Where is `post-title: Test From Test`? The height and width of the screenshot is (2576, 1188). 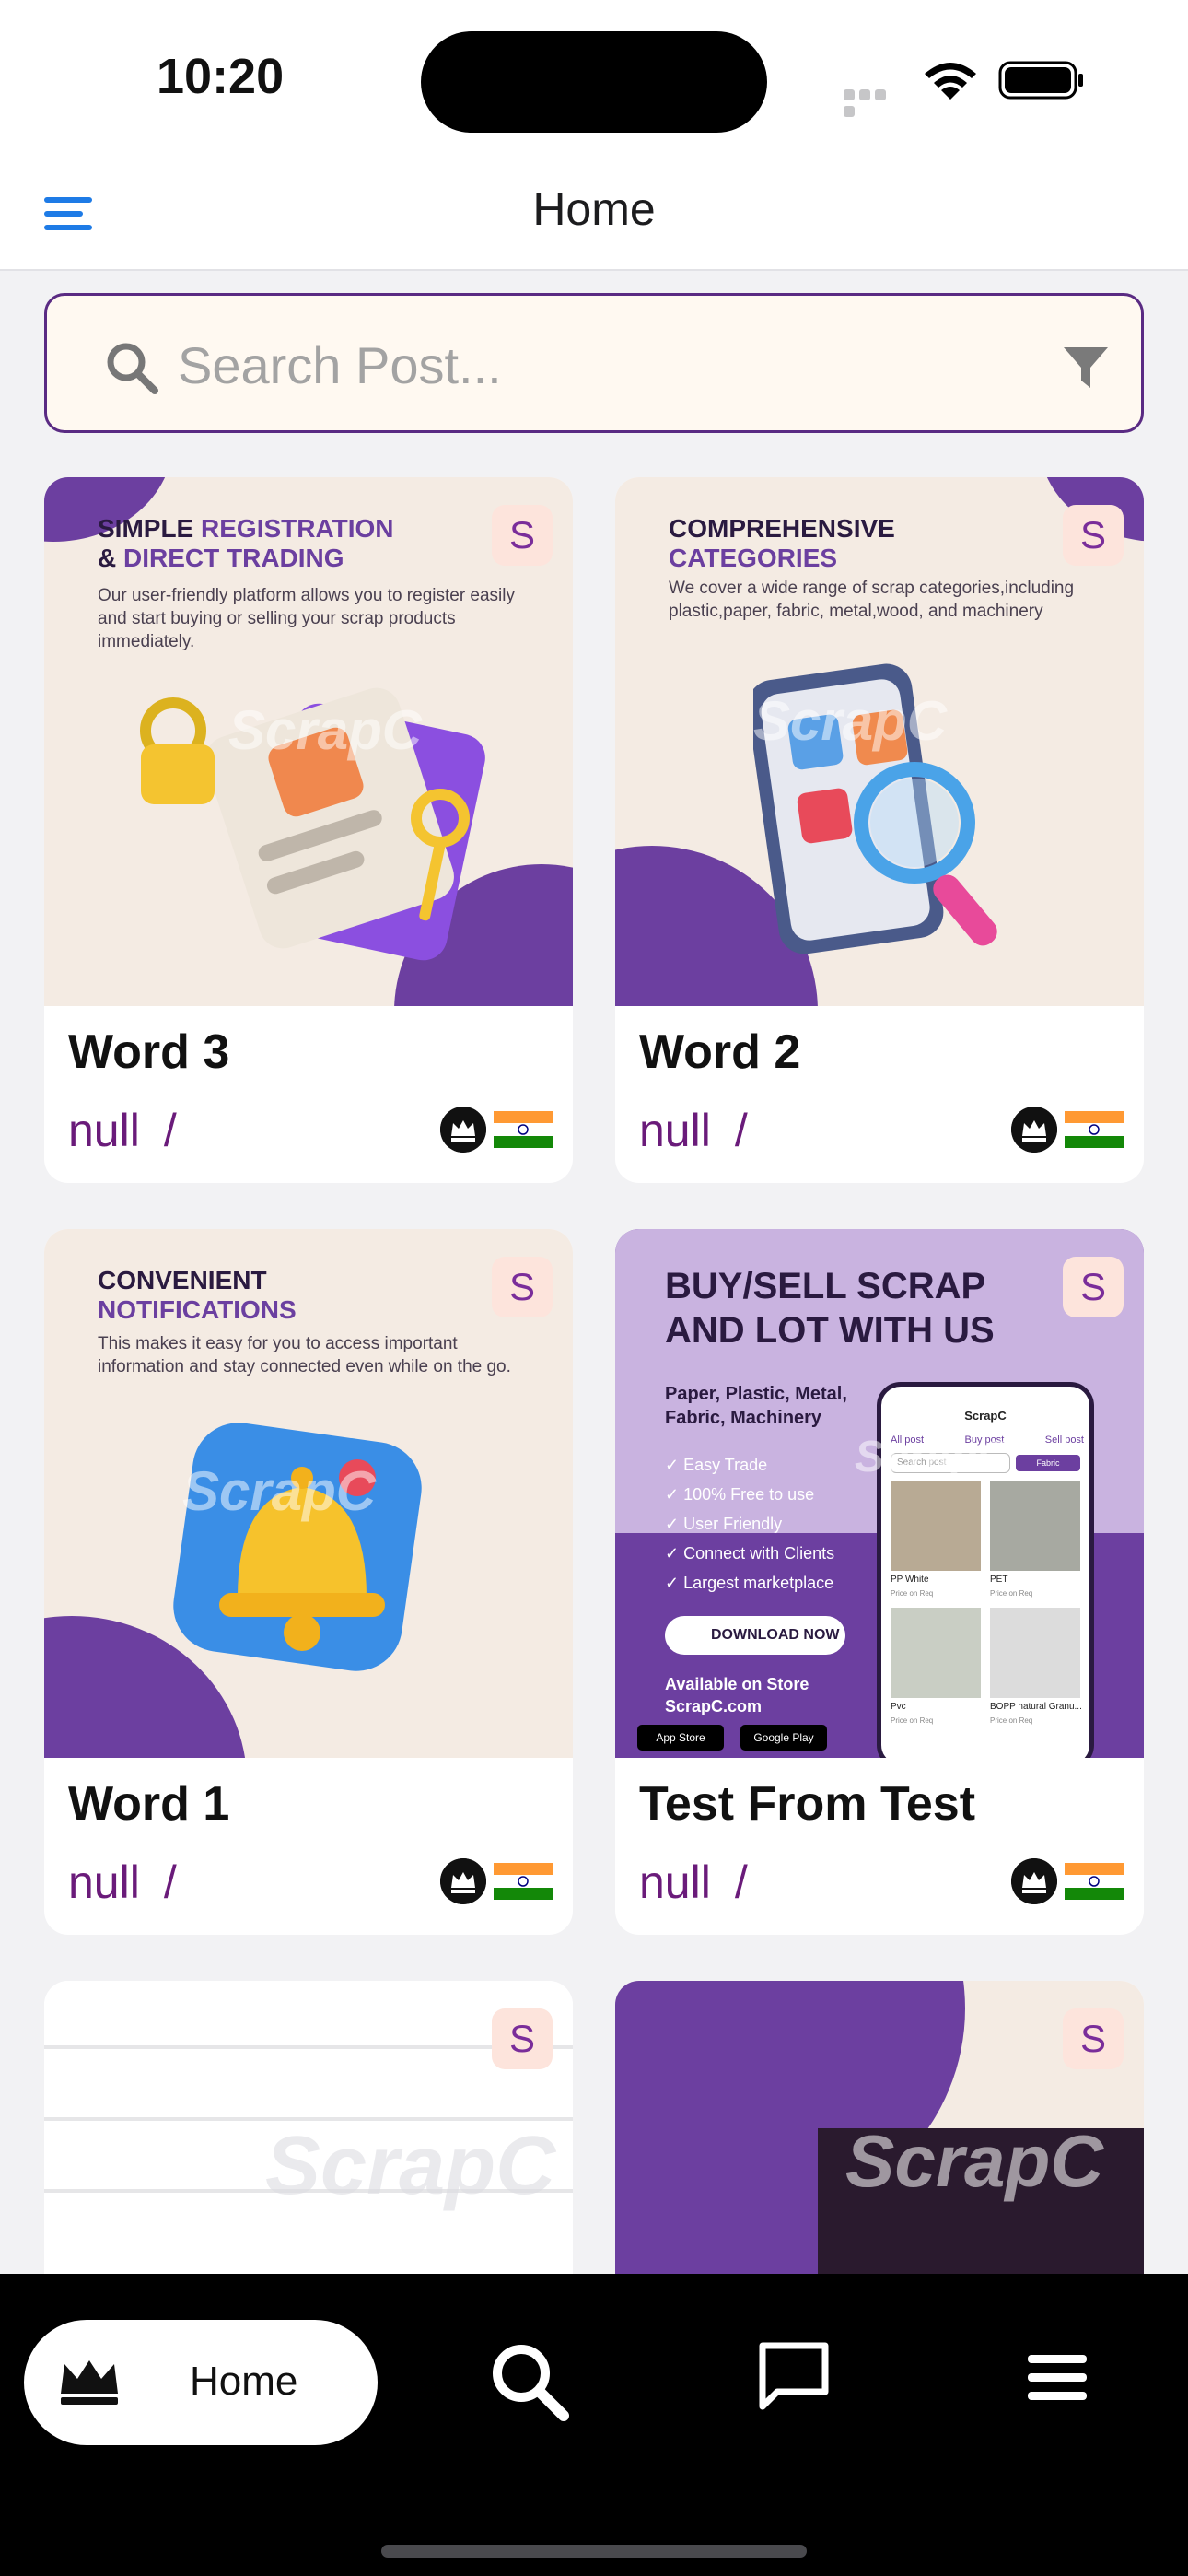 post-title: Test From Test is located at coordinates (807, 1804).